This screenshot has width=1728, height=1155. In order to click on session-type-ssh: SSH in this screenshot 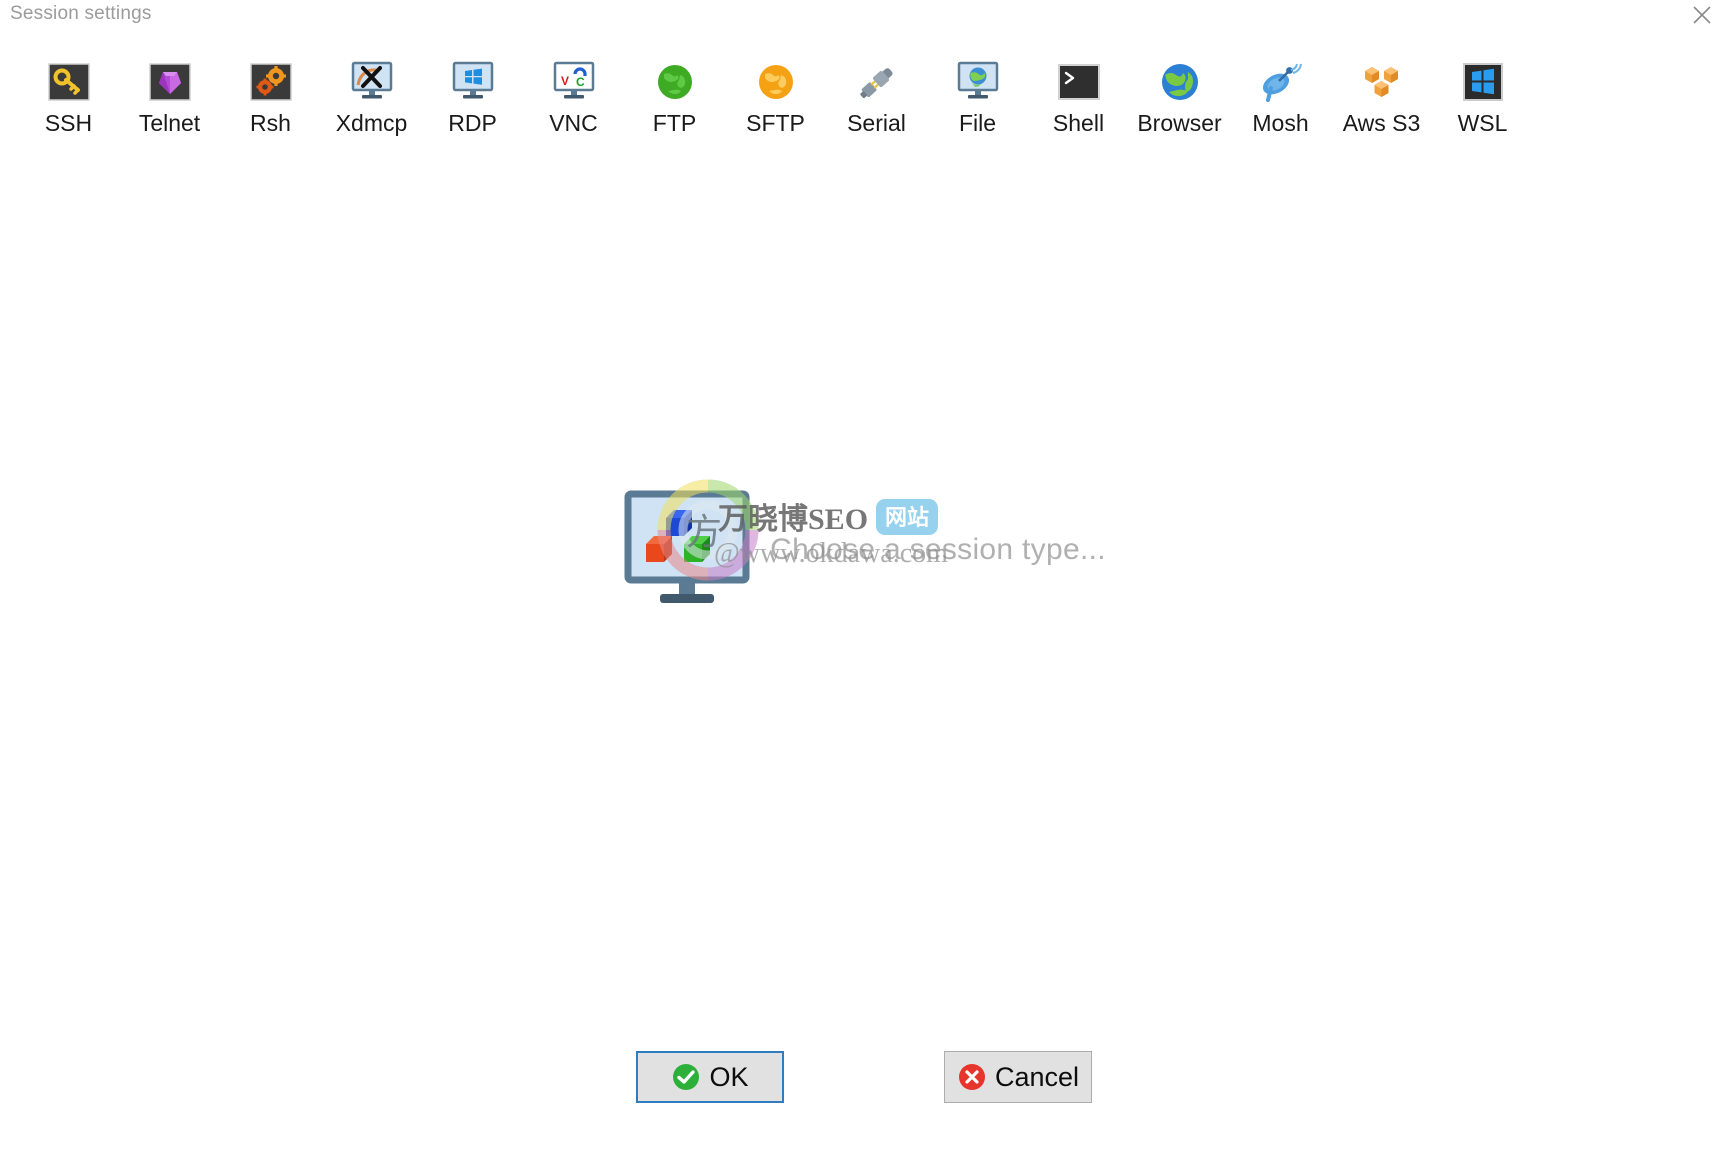, I will do `click(68, 96)`.